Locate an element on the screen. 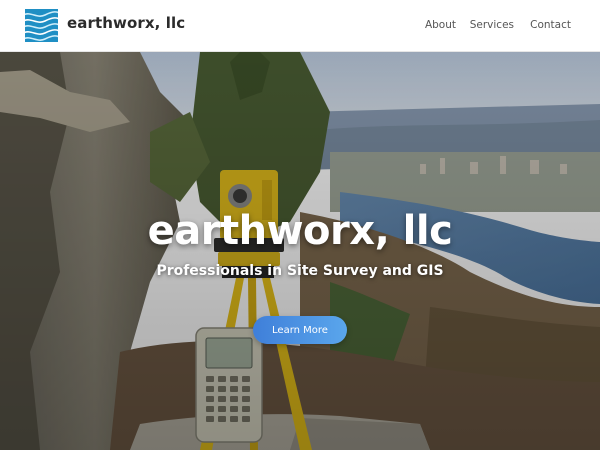  site-header: earthworx, llc About Services Contact is located at coordinates (300, 26).